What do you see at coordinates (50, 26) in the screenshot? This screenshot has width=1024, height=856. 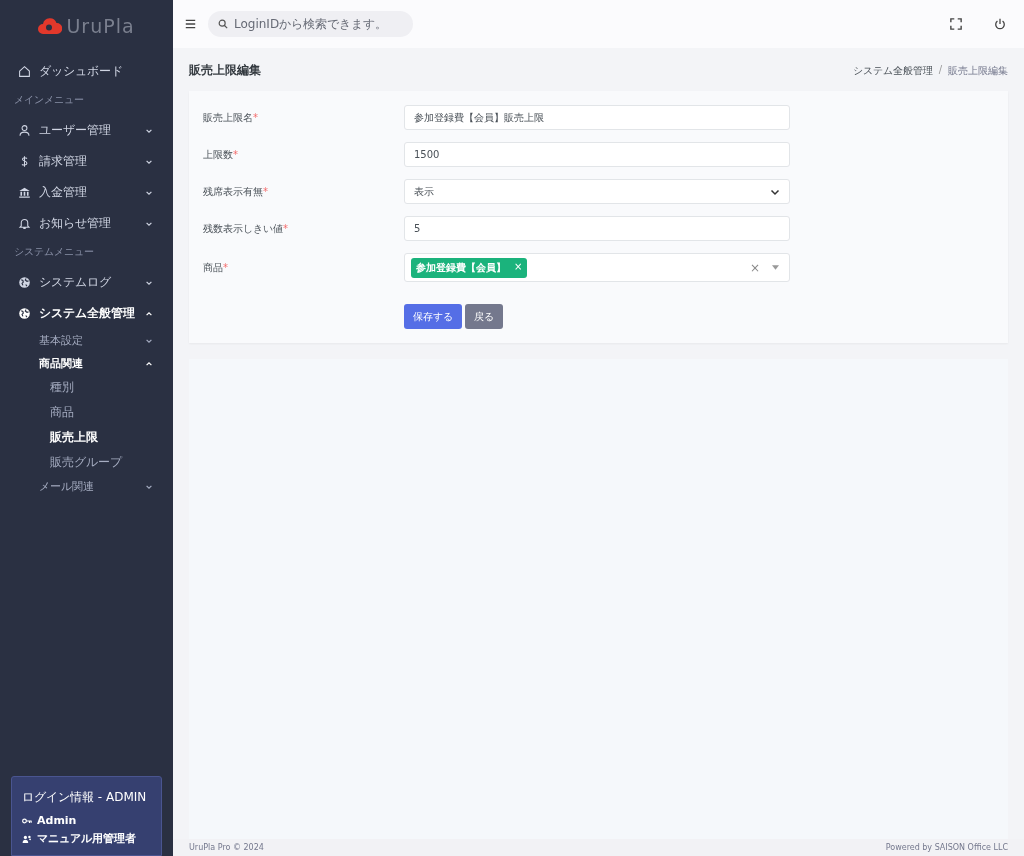 I see `cloud-logo-icon` at bounding box center [50, 26].